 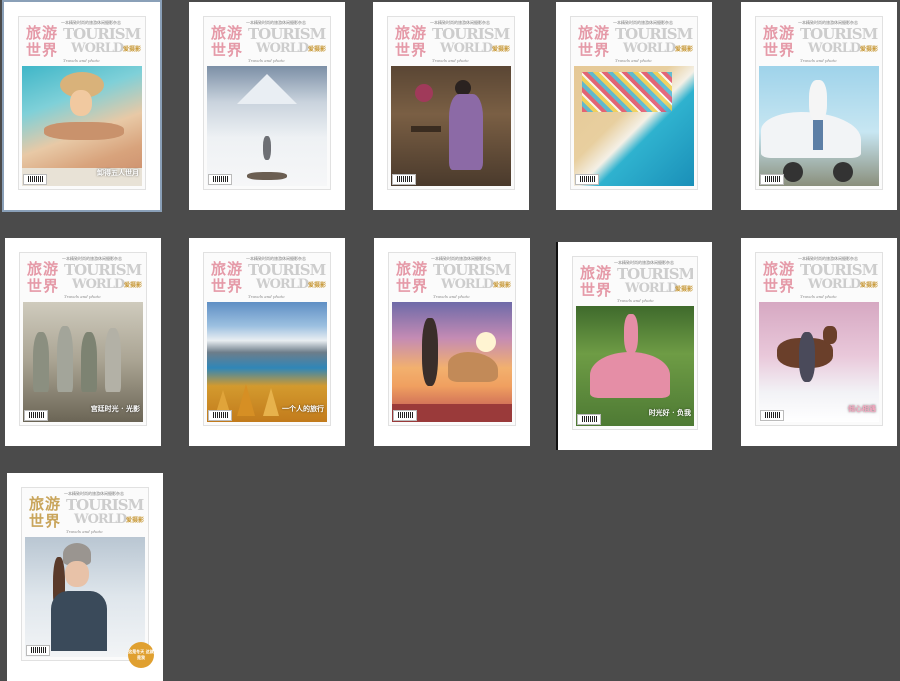 What do you see at coordinates (115, 408) in the screenshot?
I see `cover-headline: 宫廷时光 · 光影` at bounding box center [115, 408].